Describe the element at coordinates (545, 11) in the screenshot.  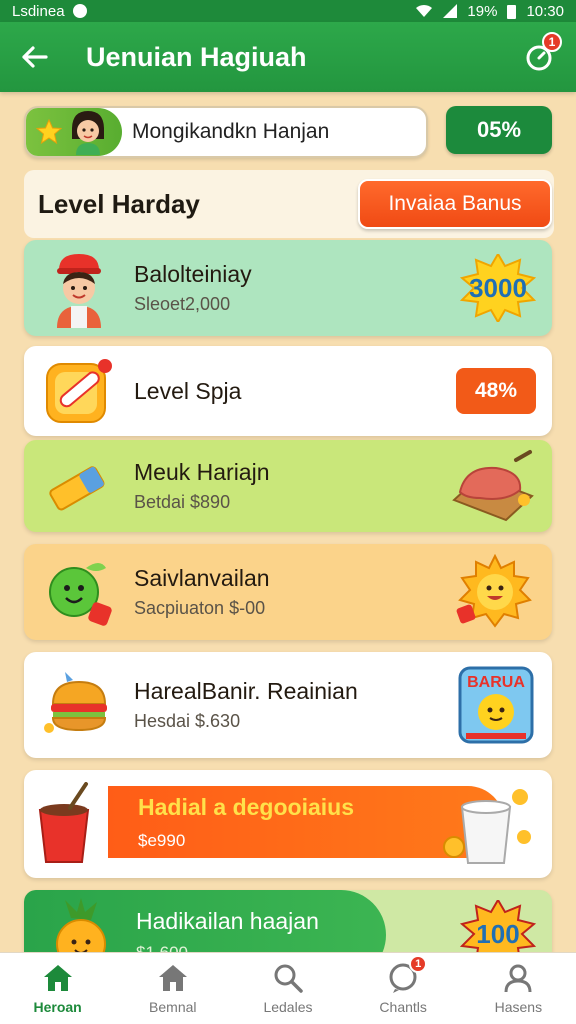
I see `clock: 10:30` at that location.